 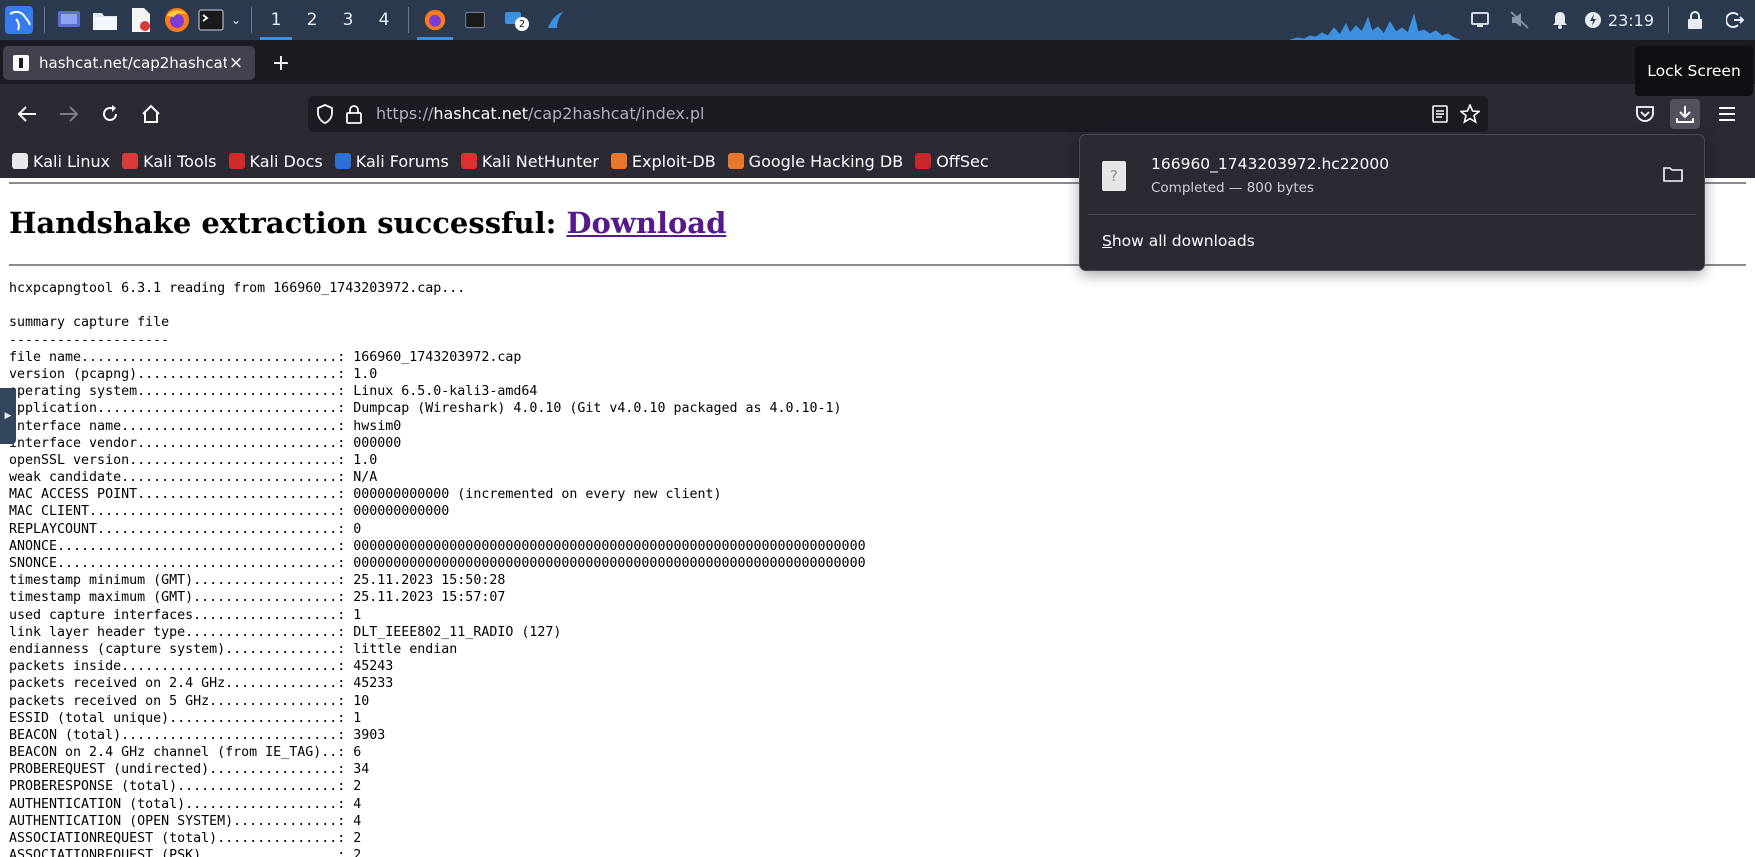 I want to click on lock-screen-icon, so click(x=1695, y=20).